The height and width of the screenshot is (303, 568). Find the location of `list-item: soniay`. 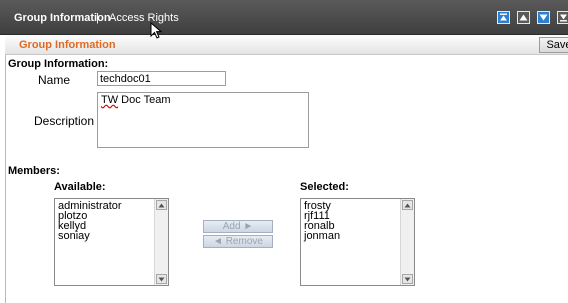

list-item: soniay is located at coordinates (105, 236).